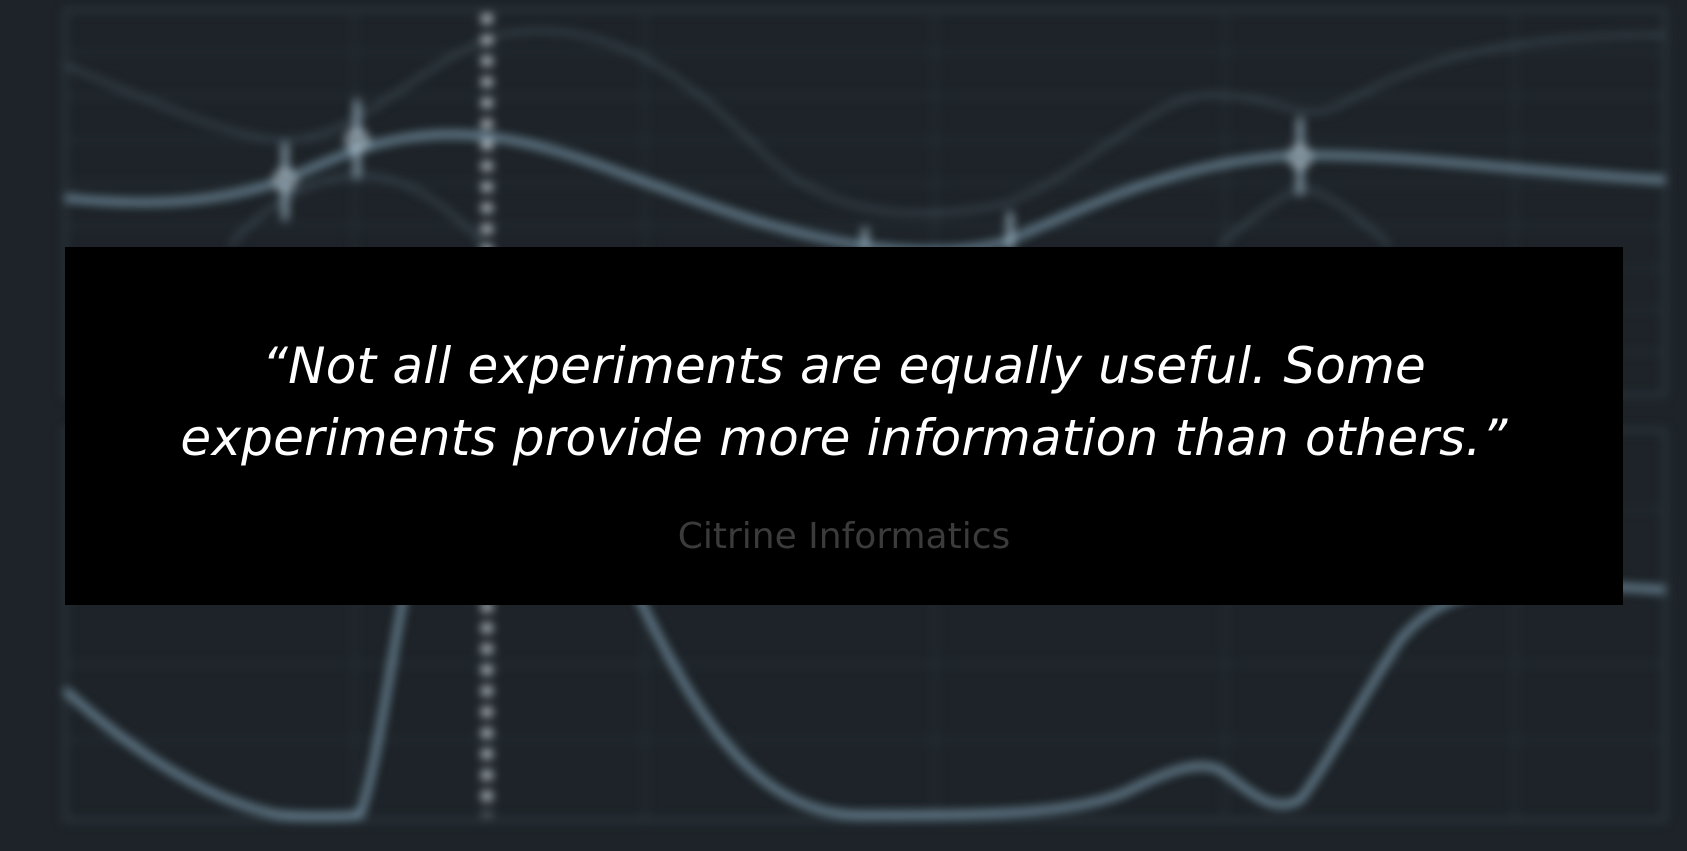 This screenshot has height=851, width=1687. What do you see at coordinates (844, 536) in the screenshot?
I see `quote-author: Citrine Informatics` at bounding box center [844, 536].